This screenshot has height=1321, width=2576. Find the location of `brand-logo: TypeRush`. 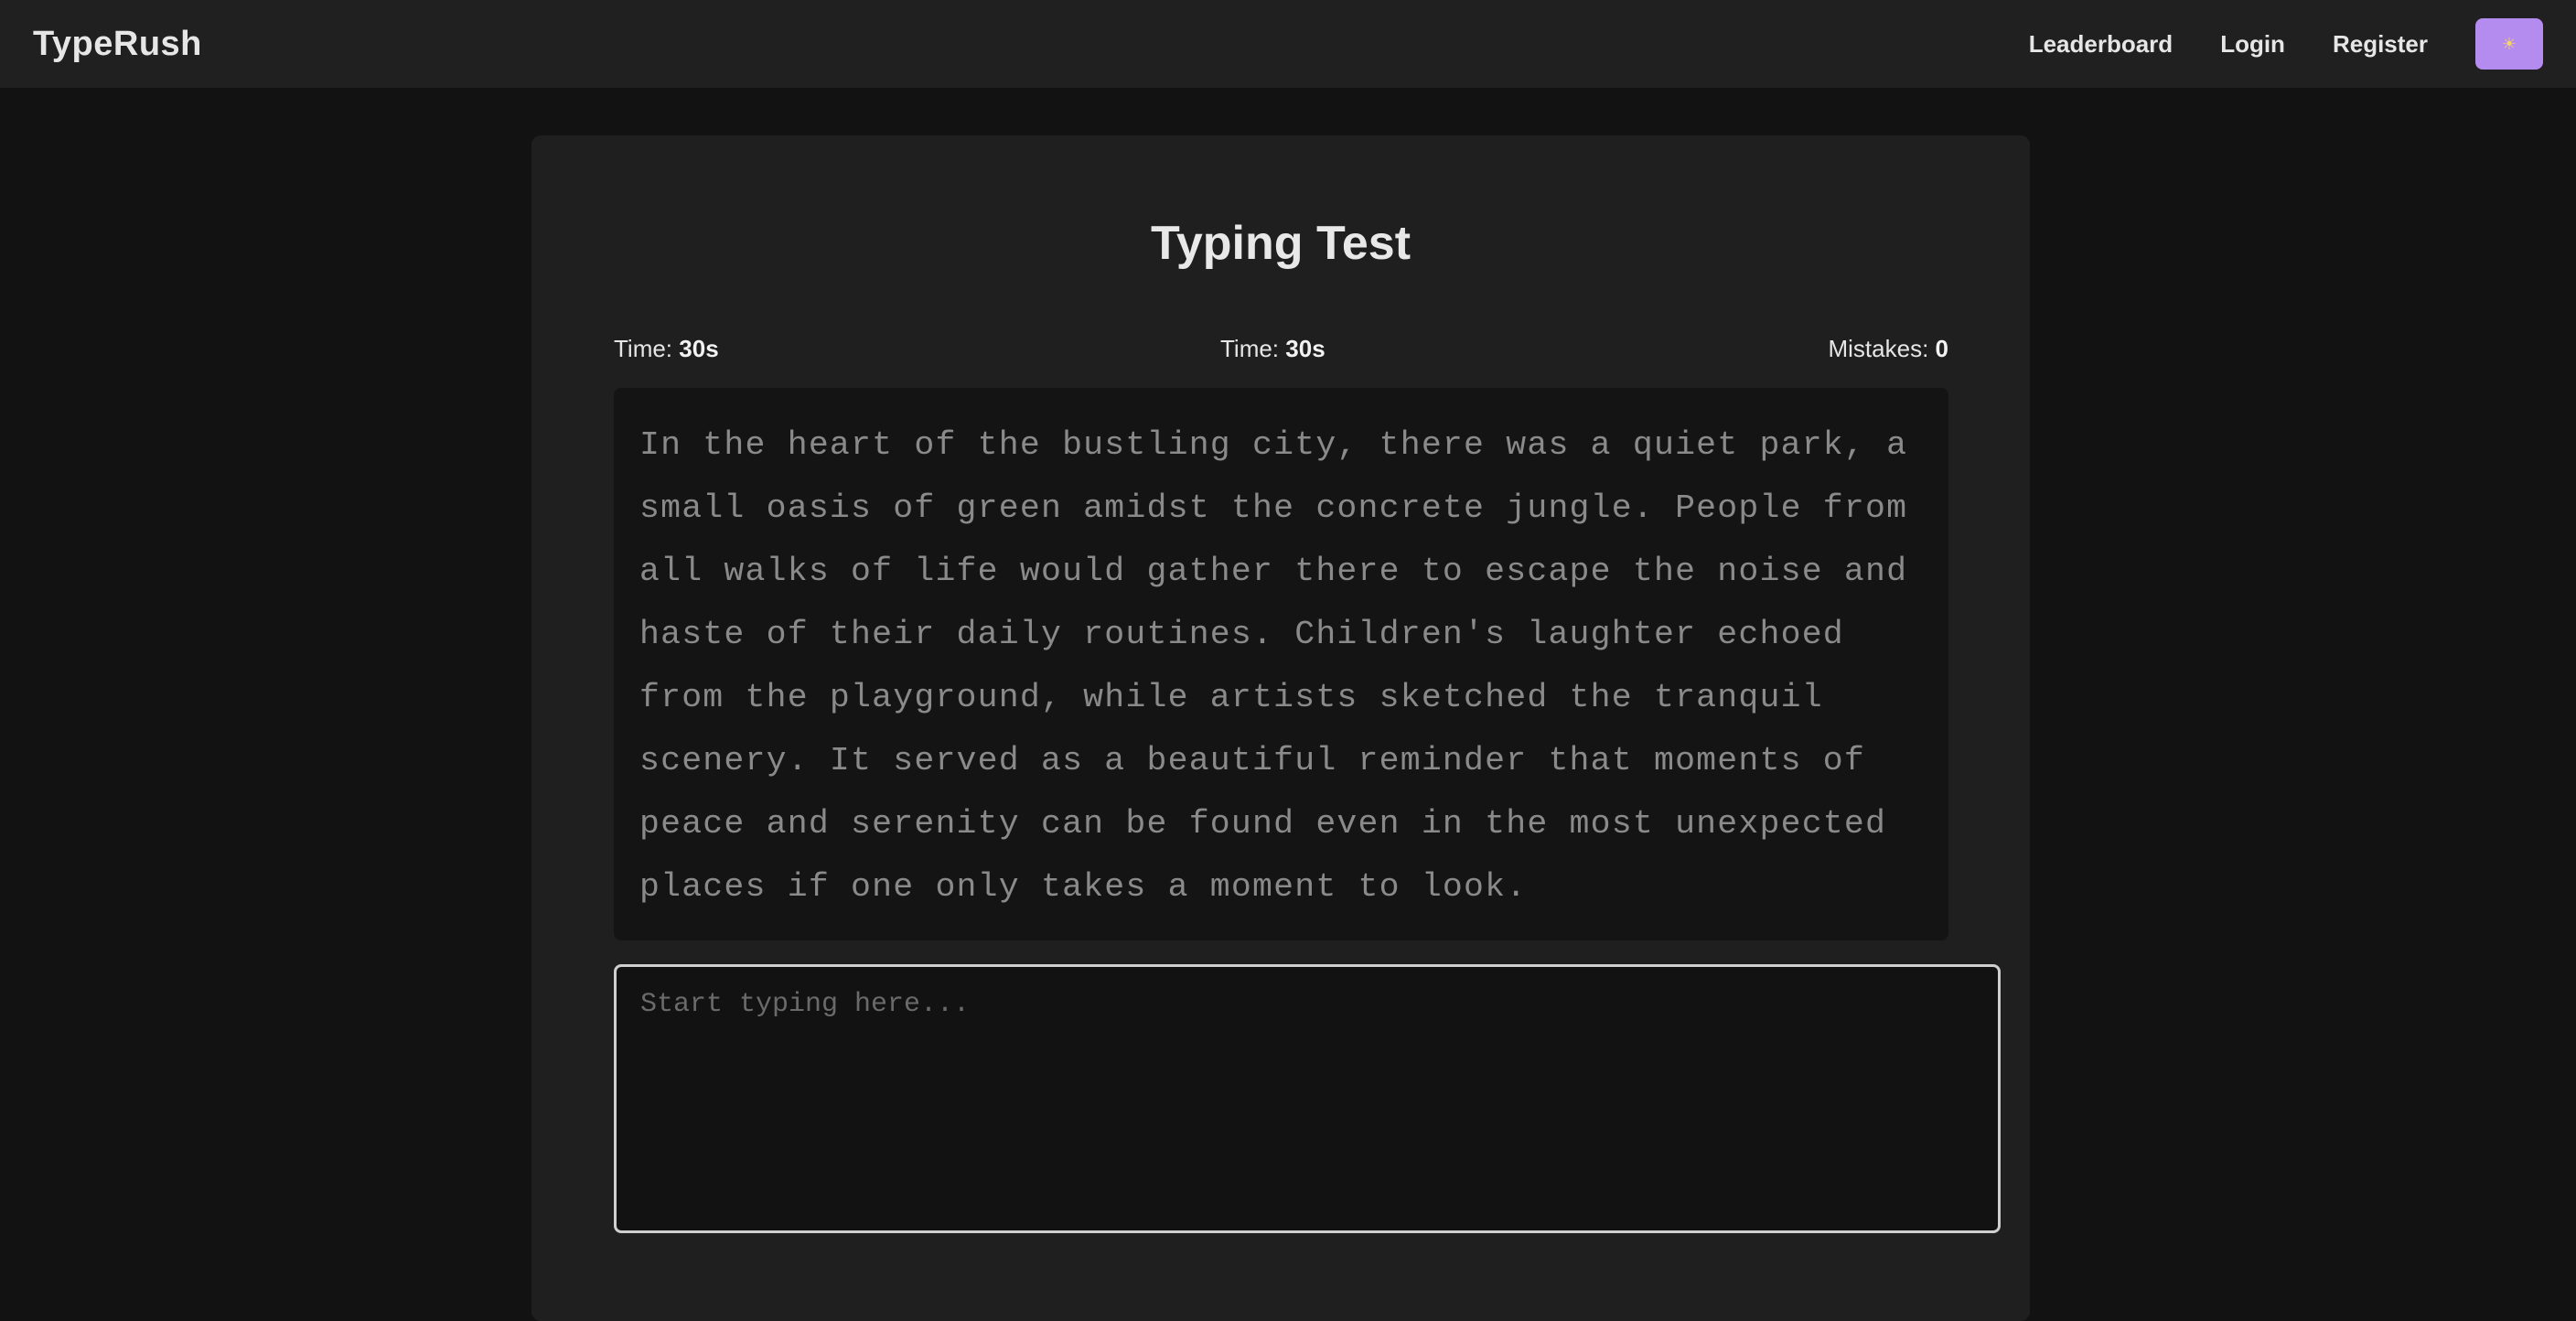

brand-logo: TypeRush is located at coordinates (118, 44).